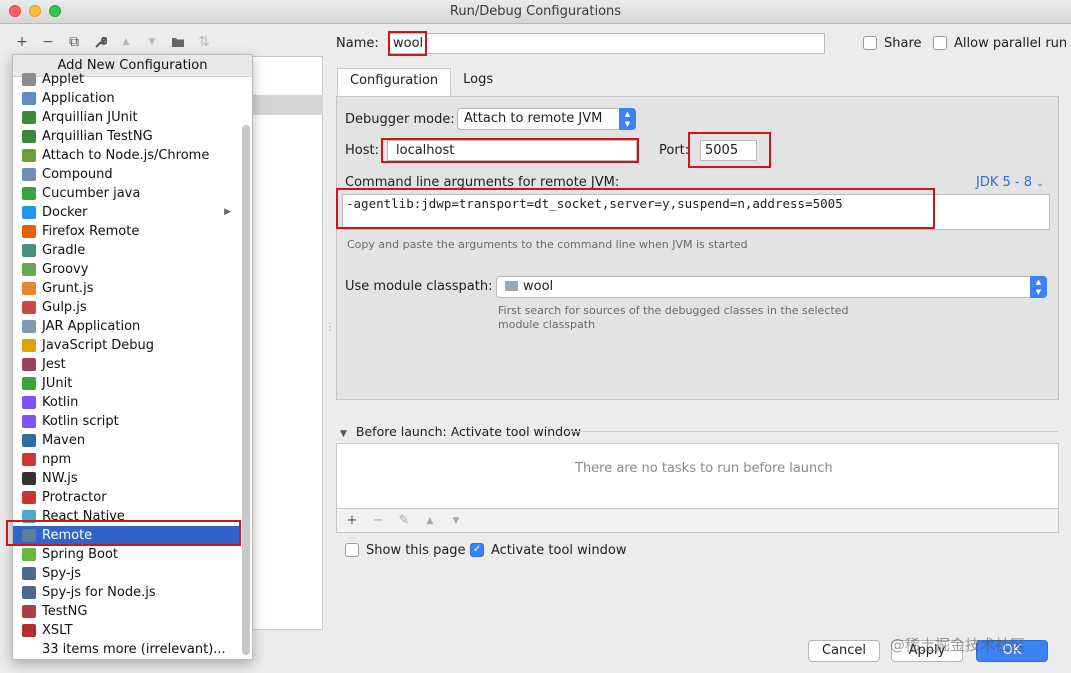  What do you see at coordinates (29, 383) in the screenshot?
I see `junit-icon` at bounding box center [29, 383].